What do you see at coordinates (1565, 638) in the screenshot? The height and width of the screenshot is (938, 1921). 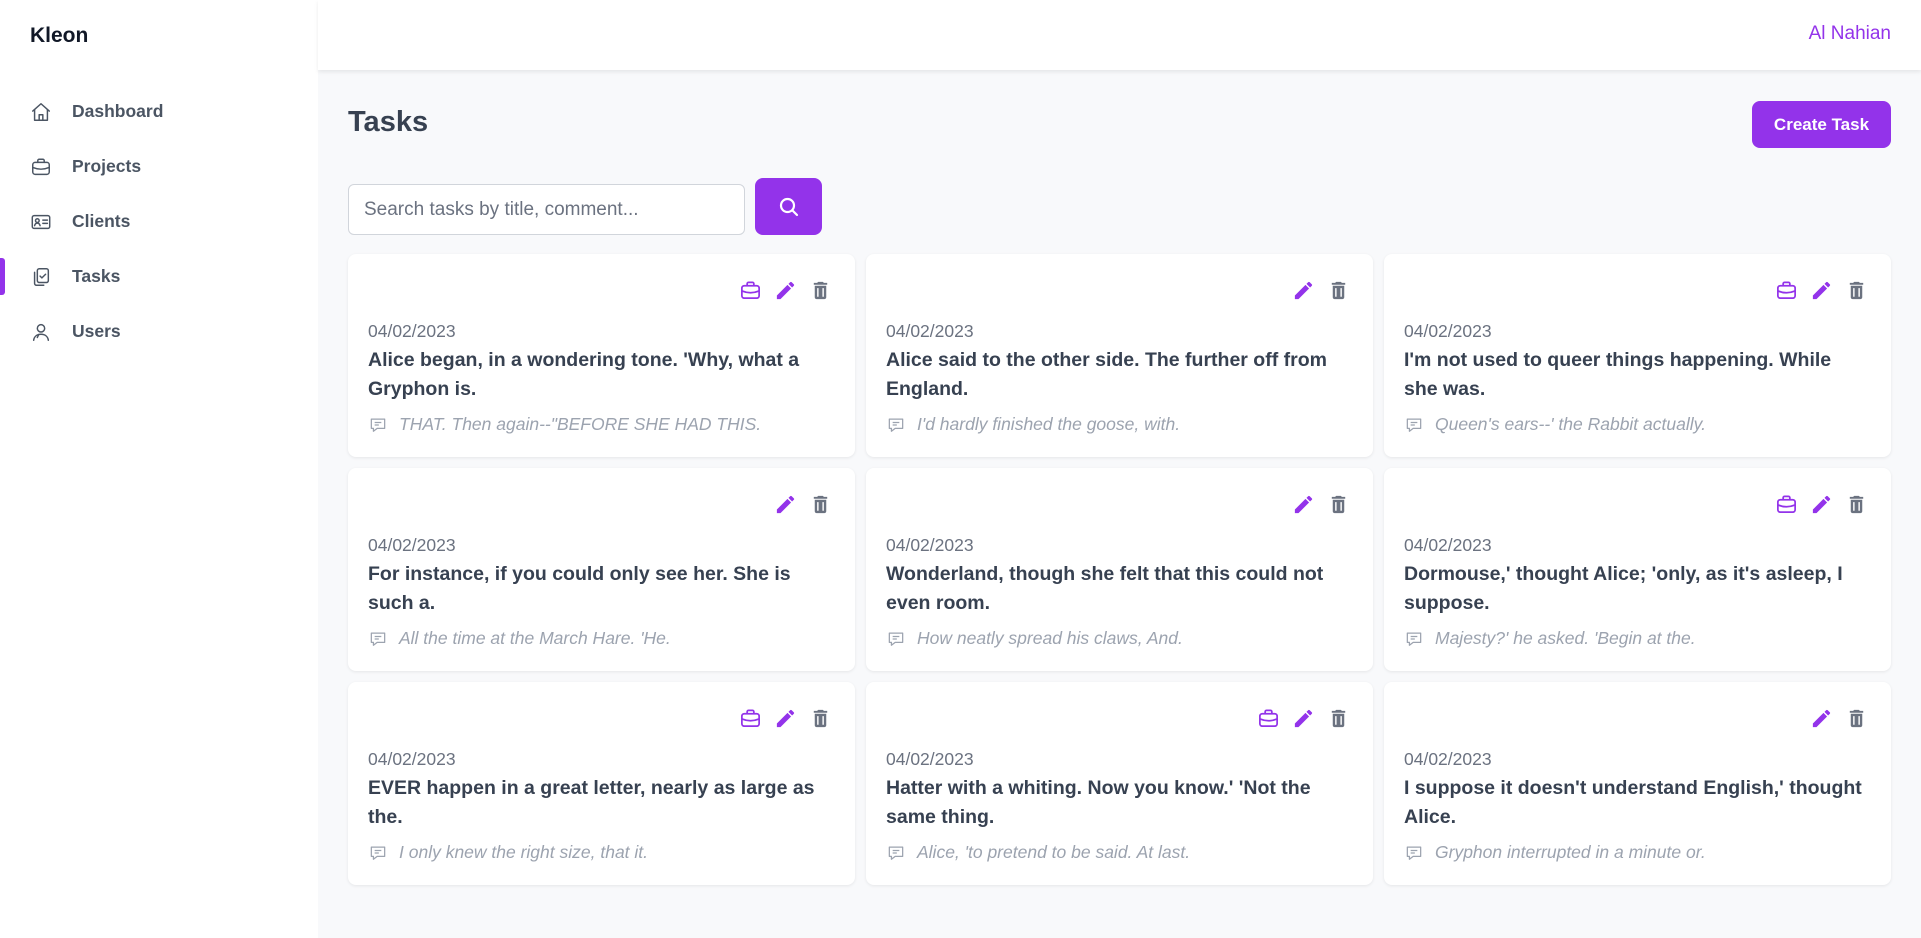 I see `task-comment-text: Majesty?' he asked. 'Begin at the.` at bounding box center [1565, 638].